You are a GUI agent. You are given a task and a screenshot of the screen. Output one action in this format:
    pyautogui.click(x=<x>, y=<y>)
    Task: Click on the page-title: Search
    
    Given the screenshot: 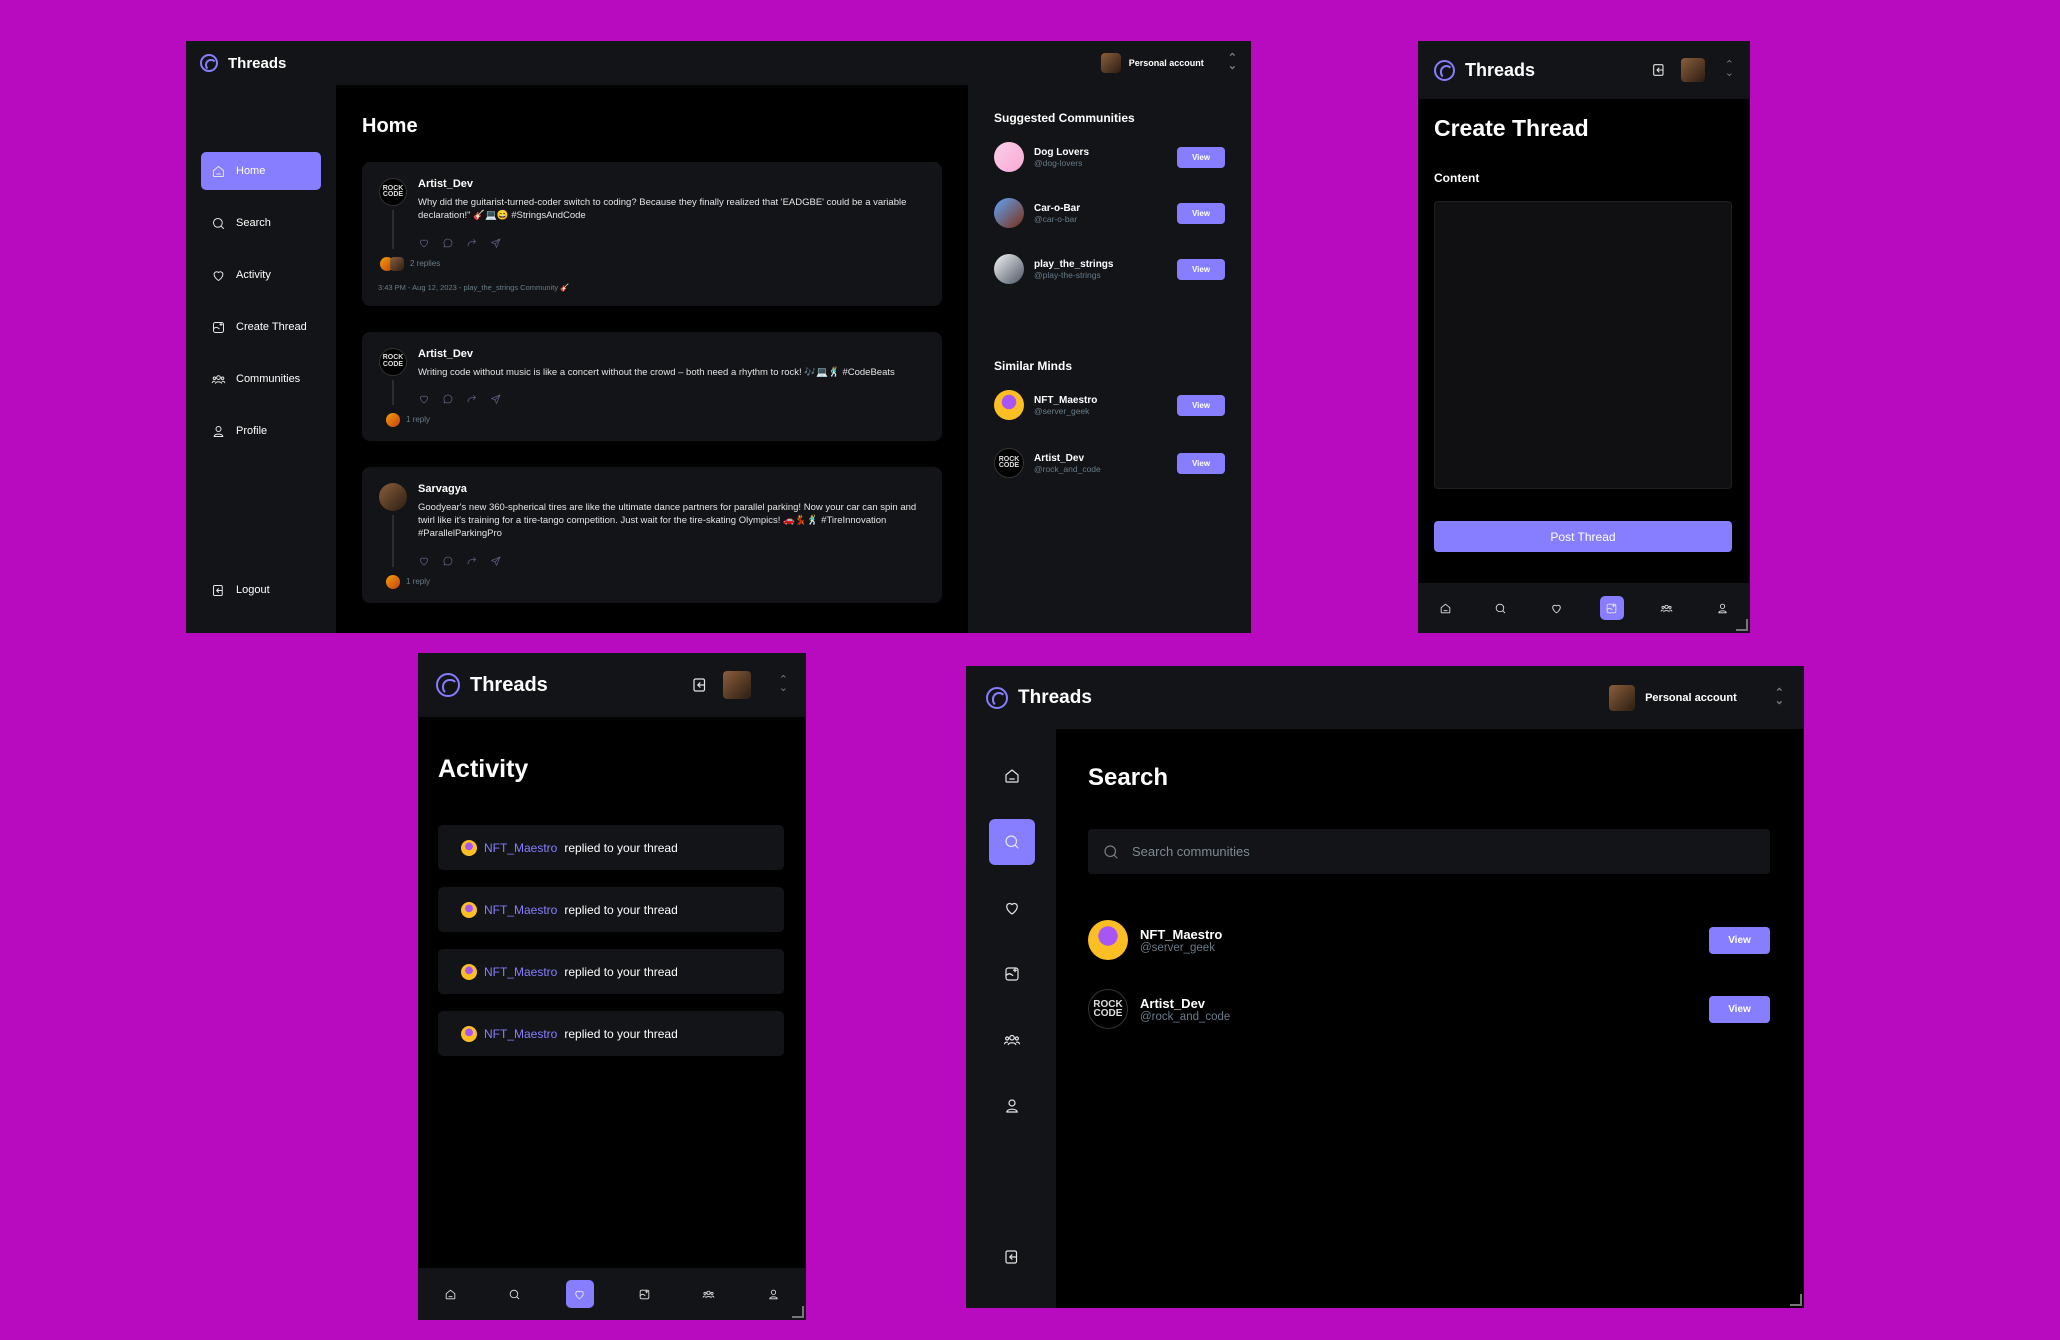 What is the action you would take?
    pyautogui.click(x=1128, y=777)
    